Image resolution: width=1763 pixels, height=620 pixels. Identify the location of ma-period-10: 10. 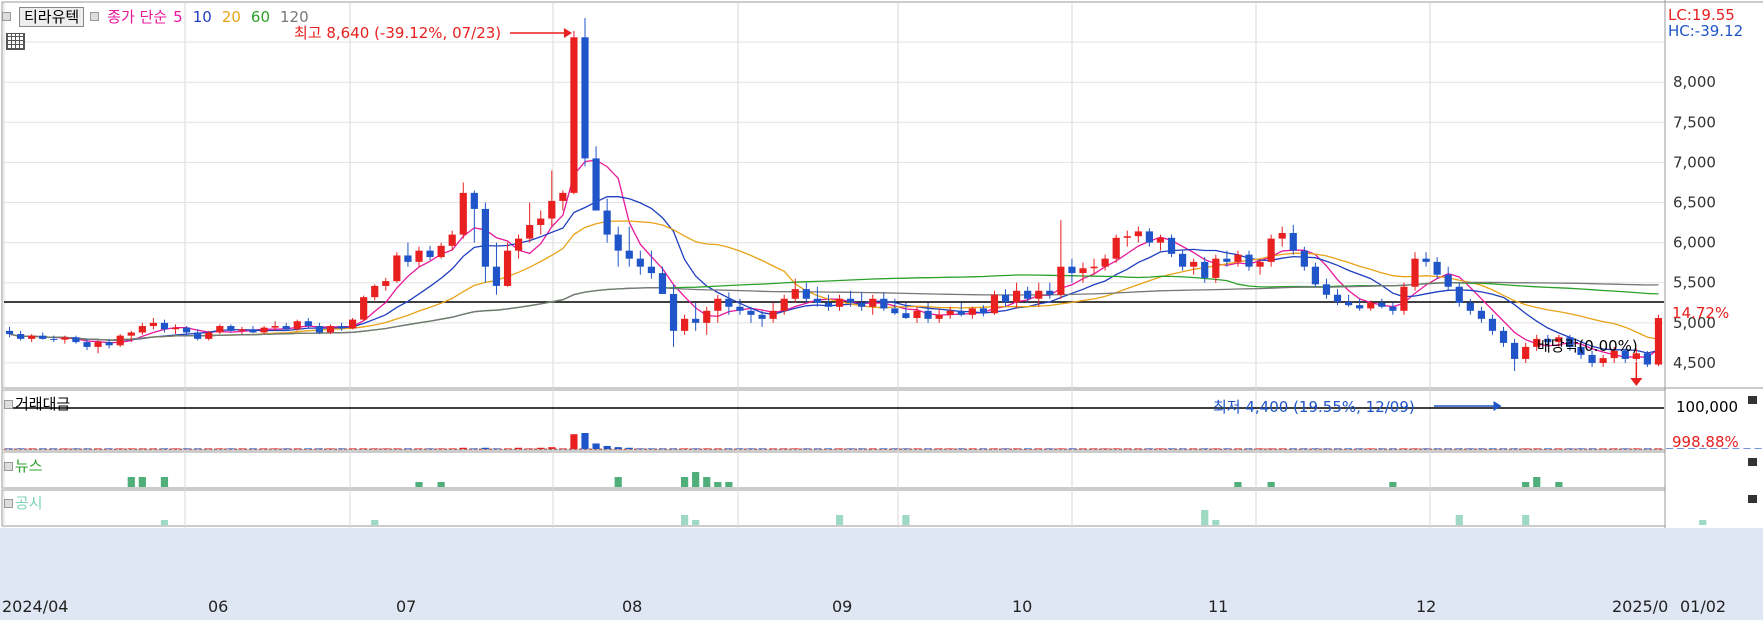
(202, 17).